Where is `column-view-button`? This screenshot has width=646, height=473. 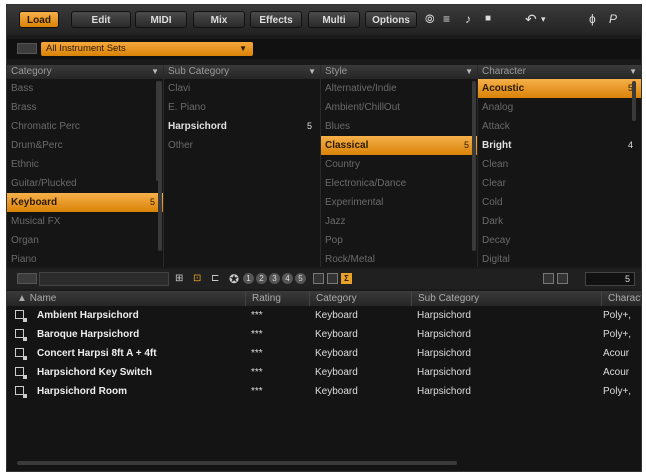 column-view-button is located at coordinates (332, 278).